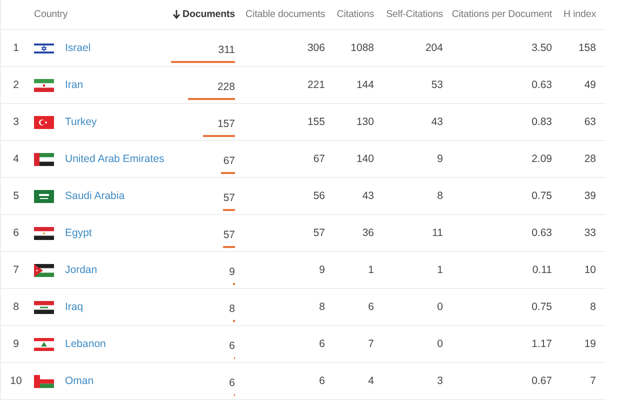 Image resolution: width=640 pixels, height=405 pixels. What do you see at coordinates (542, 381) in the screenshot?
I see `table-cell: 0.67` at bounding box center [542, 381].